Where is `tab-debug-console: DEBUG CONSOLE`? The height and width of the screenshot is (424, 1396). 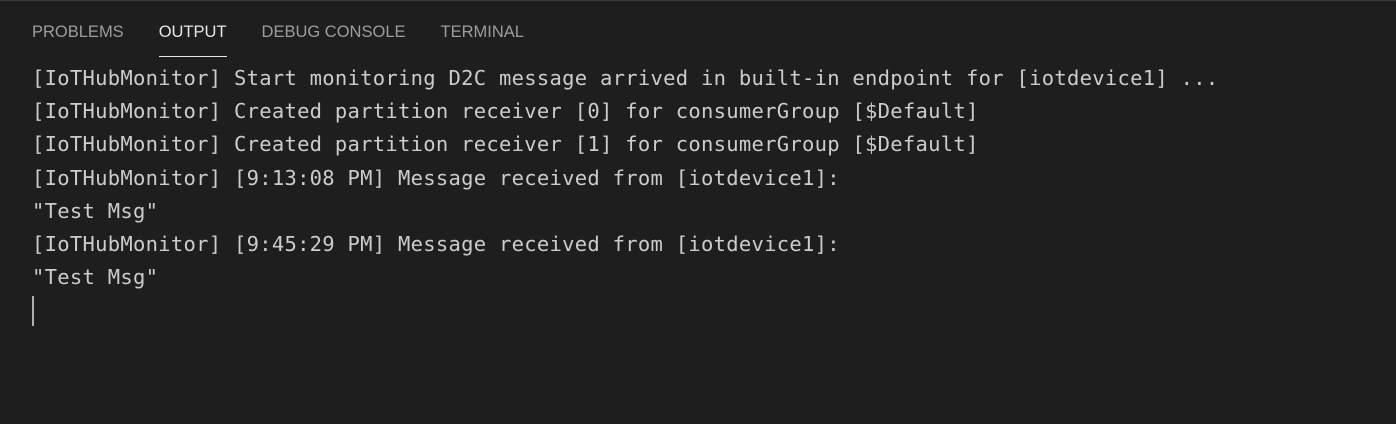
tab-debug-console: DEBUG CONSOLE is located at coordinates (334, 29).